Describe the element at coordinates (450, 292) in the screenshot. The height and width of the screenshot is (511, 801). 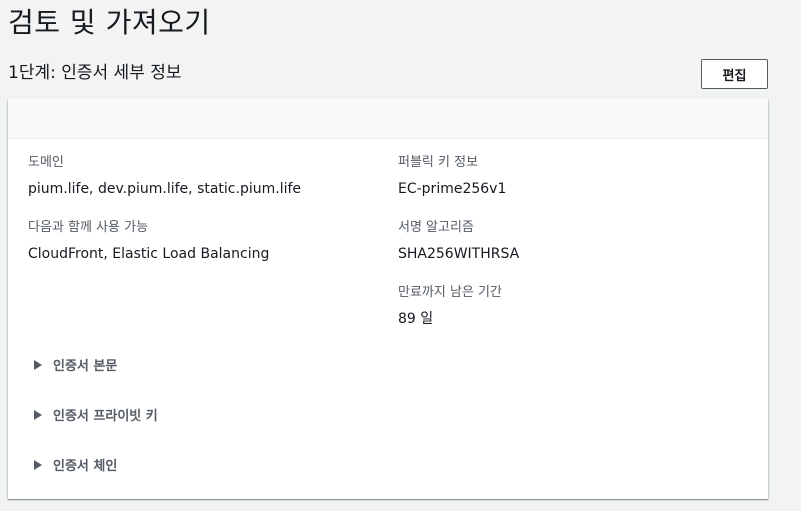
I see `expiry-label: 만료까지 남은 기간` at that location.